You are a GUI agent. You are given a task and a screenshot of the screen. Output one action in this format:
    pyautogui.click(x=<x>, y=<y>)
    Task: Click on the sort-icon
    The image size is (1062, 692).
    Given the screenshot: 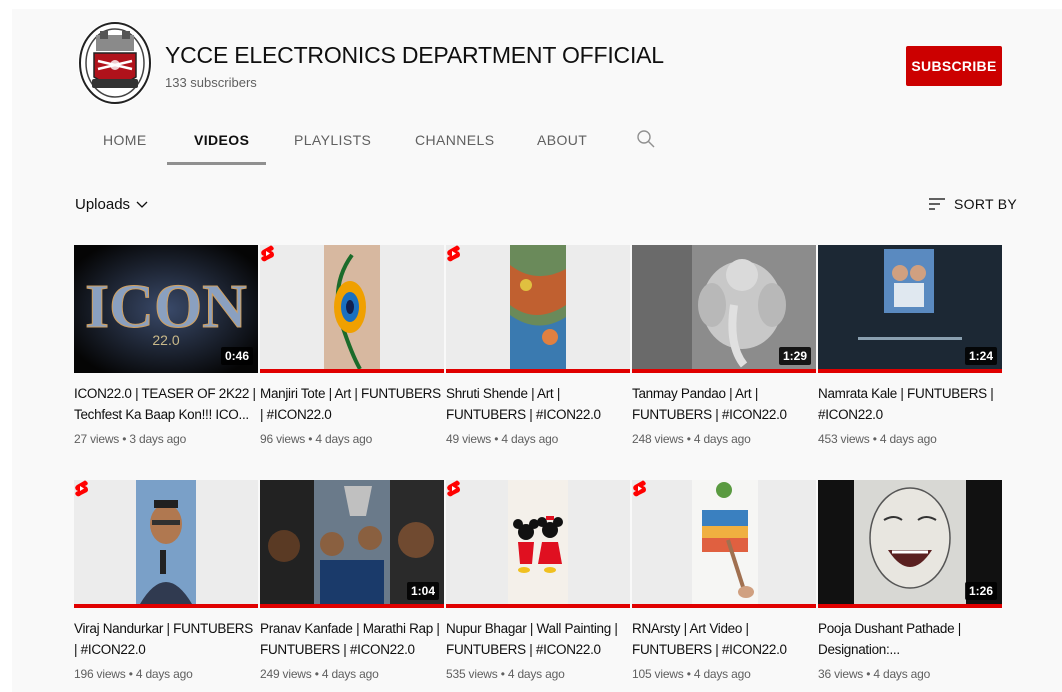 What is the action you would take?
    pyautogui.click(x=937, y=204)
    